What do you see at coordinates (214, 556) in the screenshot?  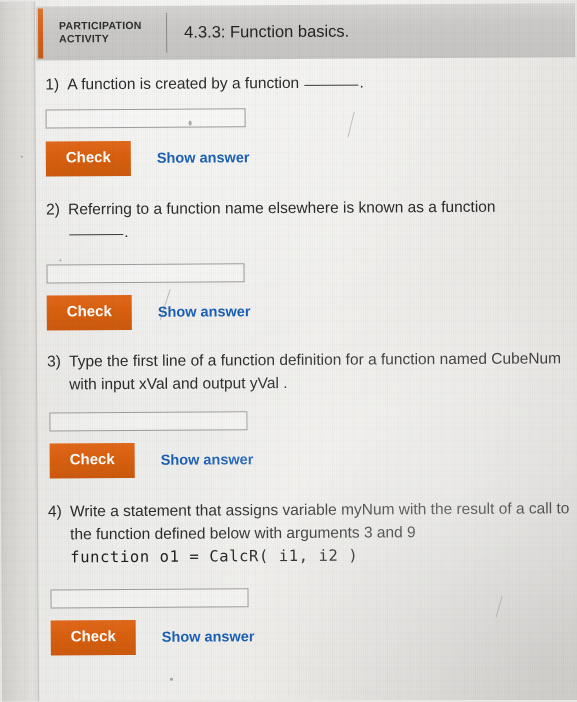 I see `question-4-code-snippet: function o1 = CalcR( i1, i2 )` at bounding box center [214, 556].